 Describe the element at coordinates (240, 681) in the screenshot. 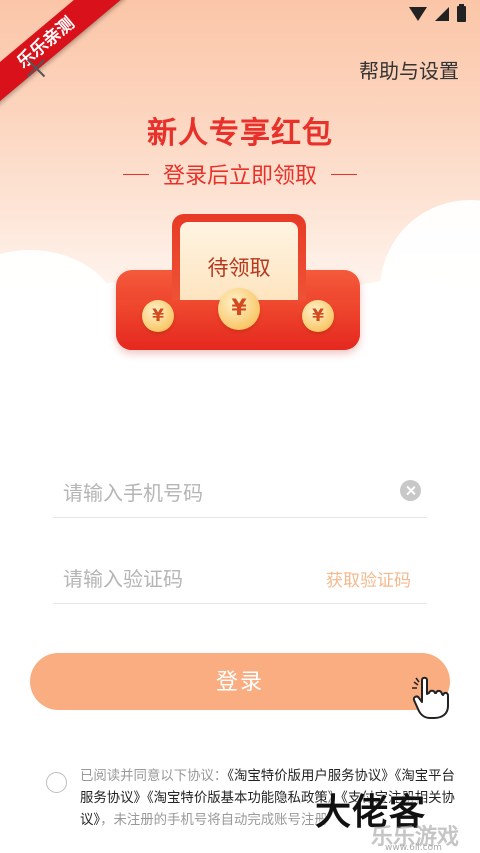

I see `login-button: 登录` at that location.